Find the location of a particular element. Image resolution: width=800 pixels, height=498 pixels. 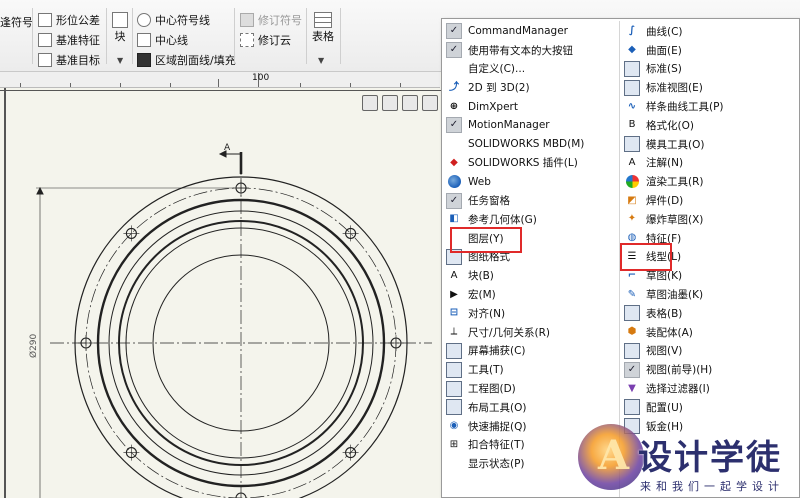

revision-cloud-tool: 修订云 is located at coordinates (265, 40).